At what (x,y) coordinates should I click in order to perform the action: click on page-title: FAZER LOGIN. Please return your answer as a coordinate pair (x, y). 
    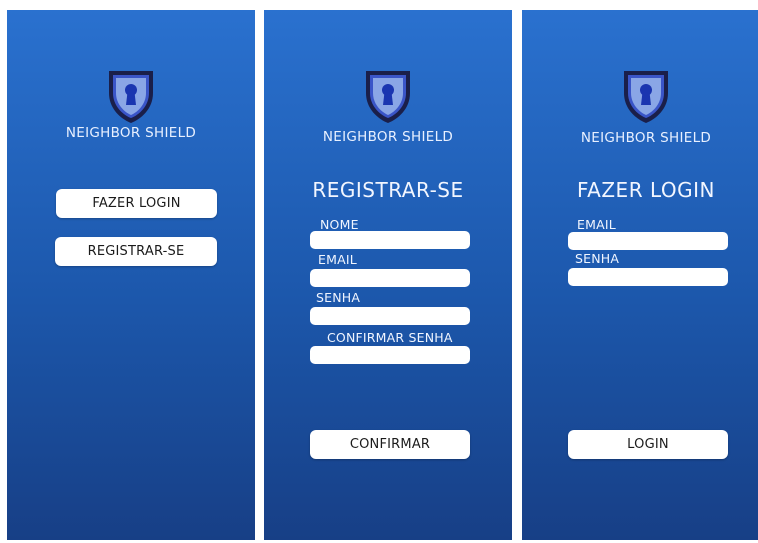
    Looking at the image, I should click on (646, 190).